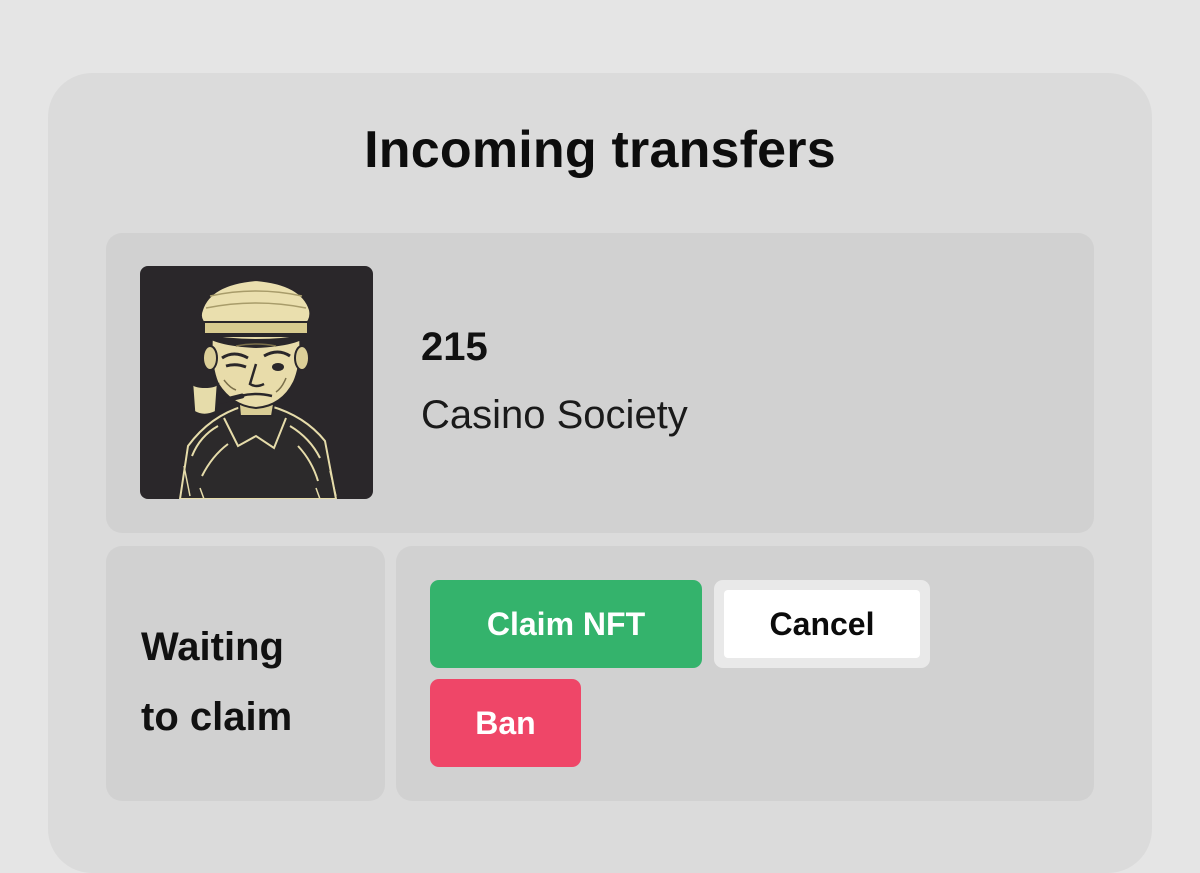  What do you see at coordinates (217, 682) in the screenshot?
I see `status-label: Waiting to claim` at bounding box center [217, 682].